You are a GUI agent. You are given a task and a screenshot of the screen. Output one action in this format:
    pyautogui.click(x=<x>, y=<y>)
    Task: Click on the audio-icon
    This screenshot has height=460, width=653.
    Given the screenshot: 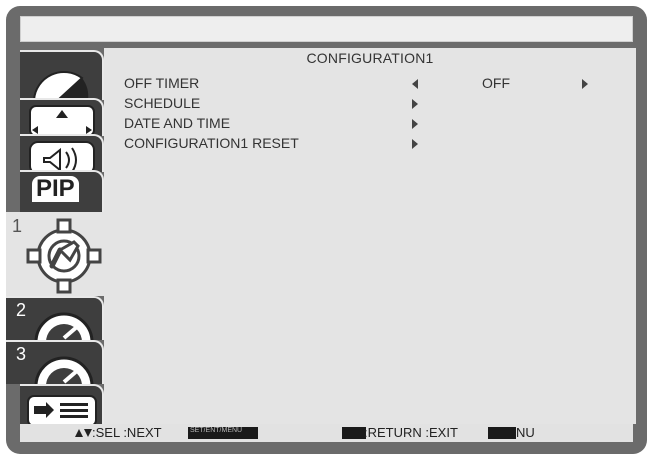 What is the action you would take?
    pyautogui.click(x=62, y=157)
    